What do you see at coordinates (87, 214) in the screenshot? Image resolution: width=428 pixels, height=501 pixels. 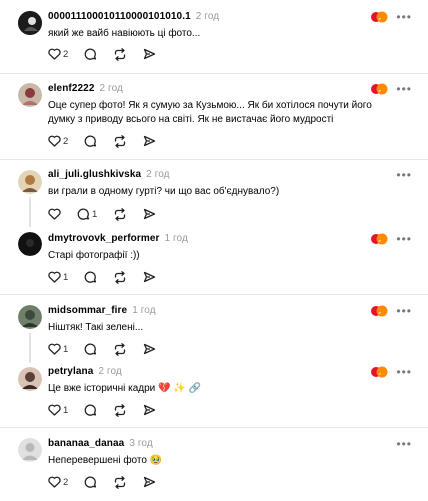 I see `reply-button: 1` at bounding box center [87, 214].